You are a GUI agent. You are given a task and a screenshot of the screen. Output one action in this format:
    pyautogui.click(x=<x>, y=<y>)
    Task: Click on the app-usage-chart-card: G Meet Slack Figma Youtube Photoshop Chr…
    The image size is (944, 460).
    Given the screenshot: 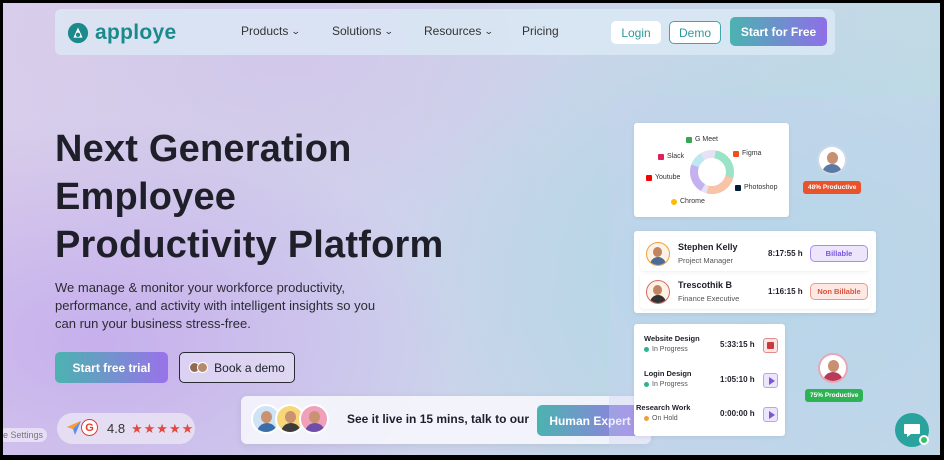 What is the action you would take?
    pyautogui.click(x=711, y=170)
    